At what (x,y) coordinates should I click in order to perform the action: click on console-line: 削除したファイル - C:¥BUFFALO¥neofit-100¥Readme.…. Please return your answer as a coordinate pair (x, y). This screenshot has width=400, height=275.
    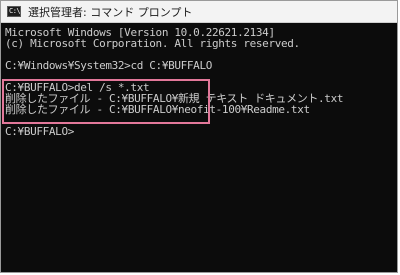
    Looking at the image, I should click on (157, 109).